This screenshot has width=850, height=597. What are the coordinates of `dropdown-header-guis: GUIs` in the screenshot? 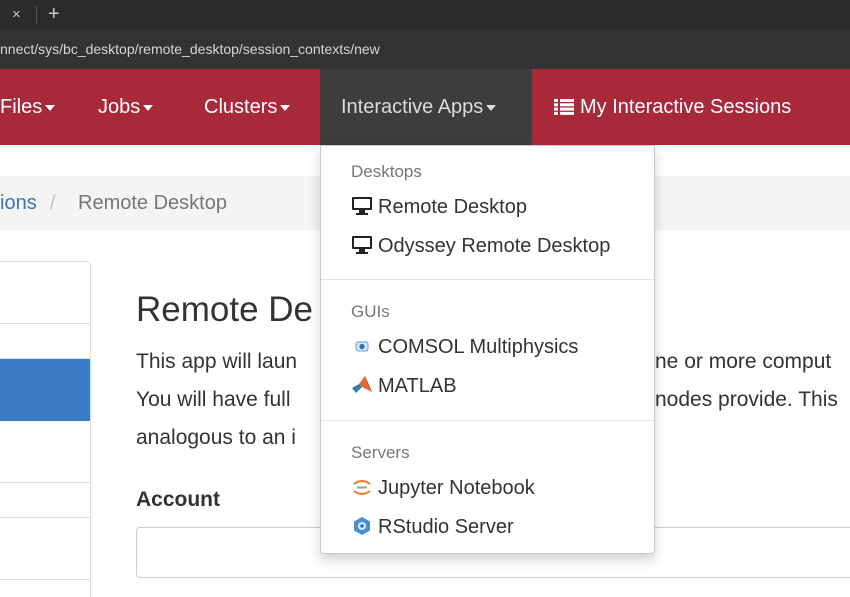 It's located at (370, 311).